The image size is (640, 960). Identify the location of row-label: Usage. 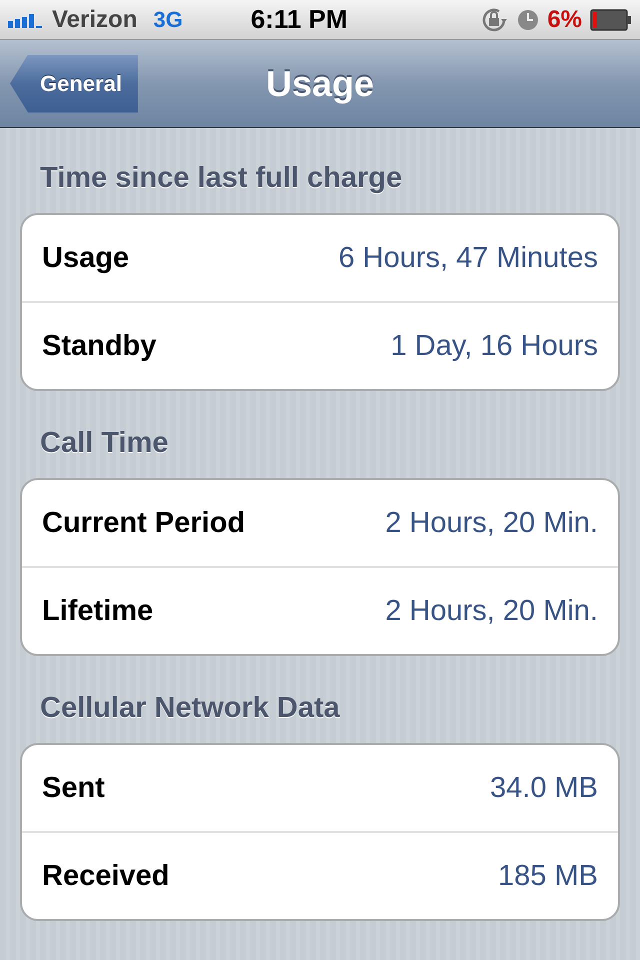
(86, 258).